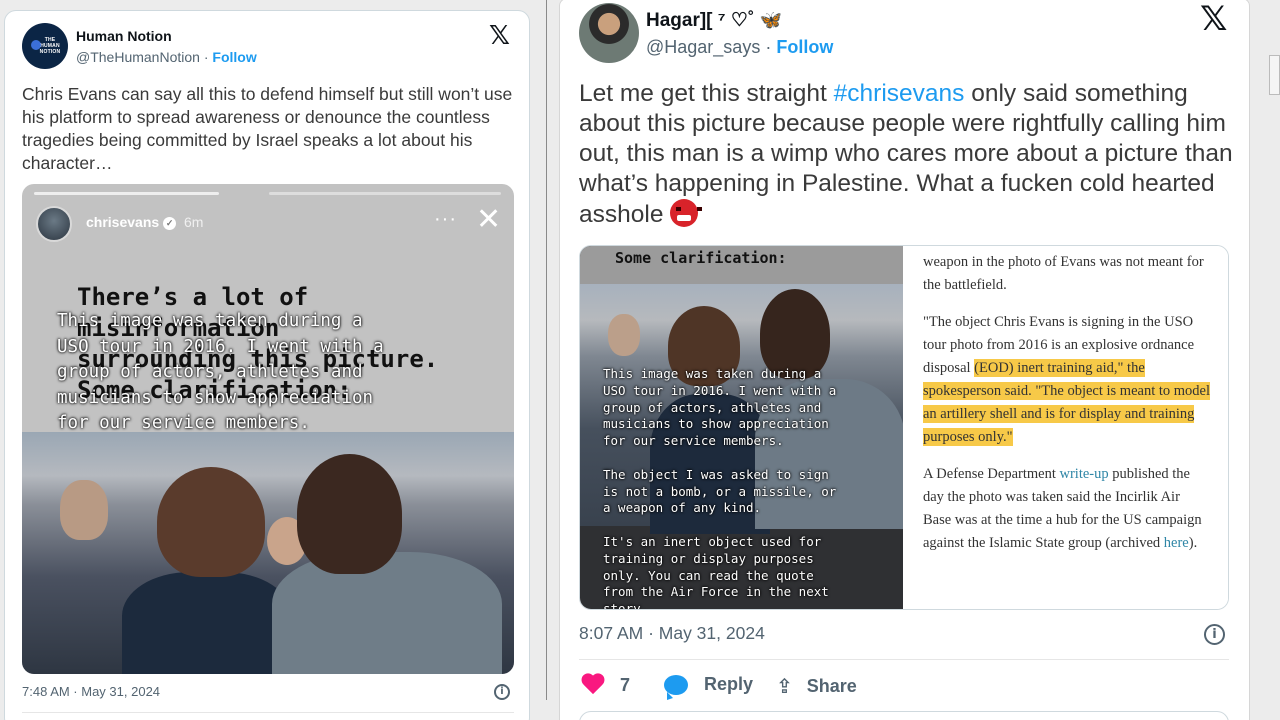 The image size is (1280, 720). Describe the element at coordinates (676, 687) in the screenshot. I see `reply-bubble-icon` at that location.